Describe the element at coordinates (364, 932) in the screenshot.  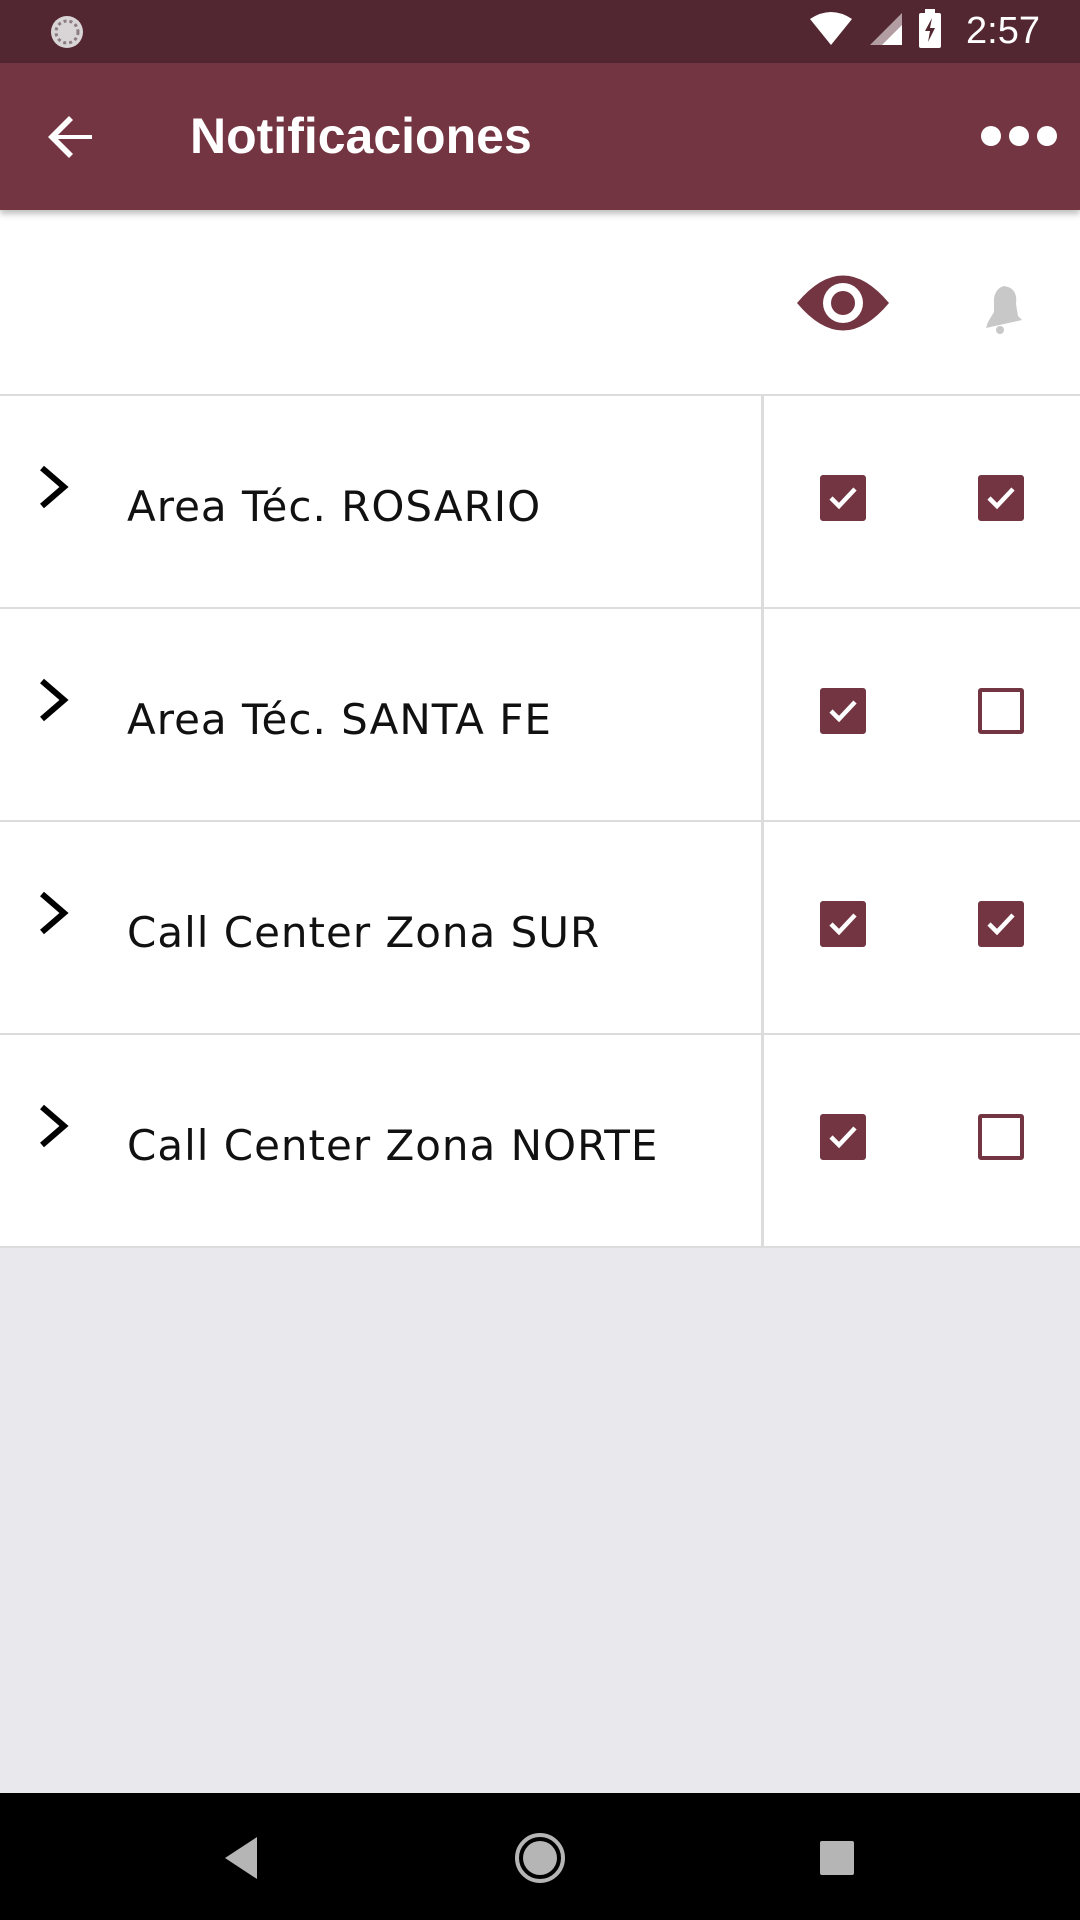
I see `list-item-label: Call Center Zona SUR` at that location.